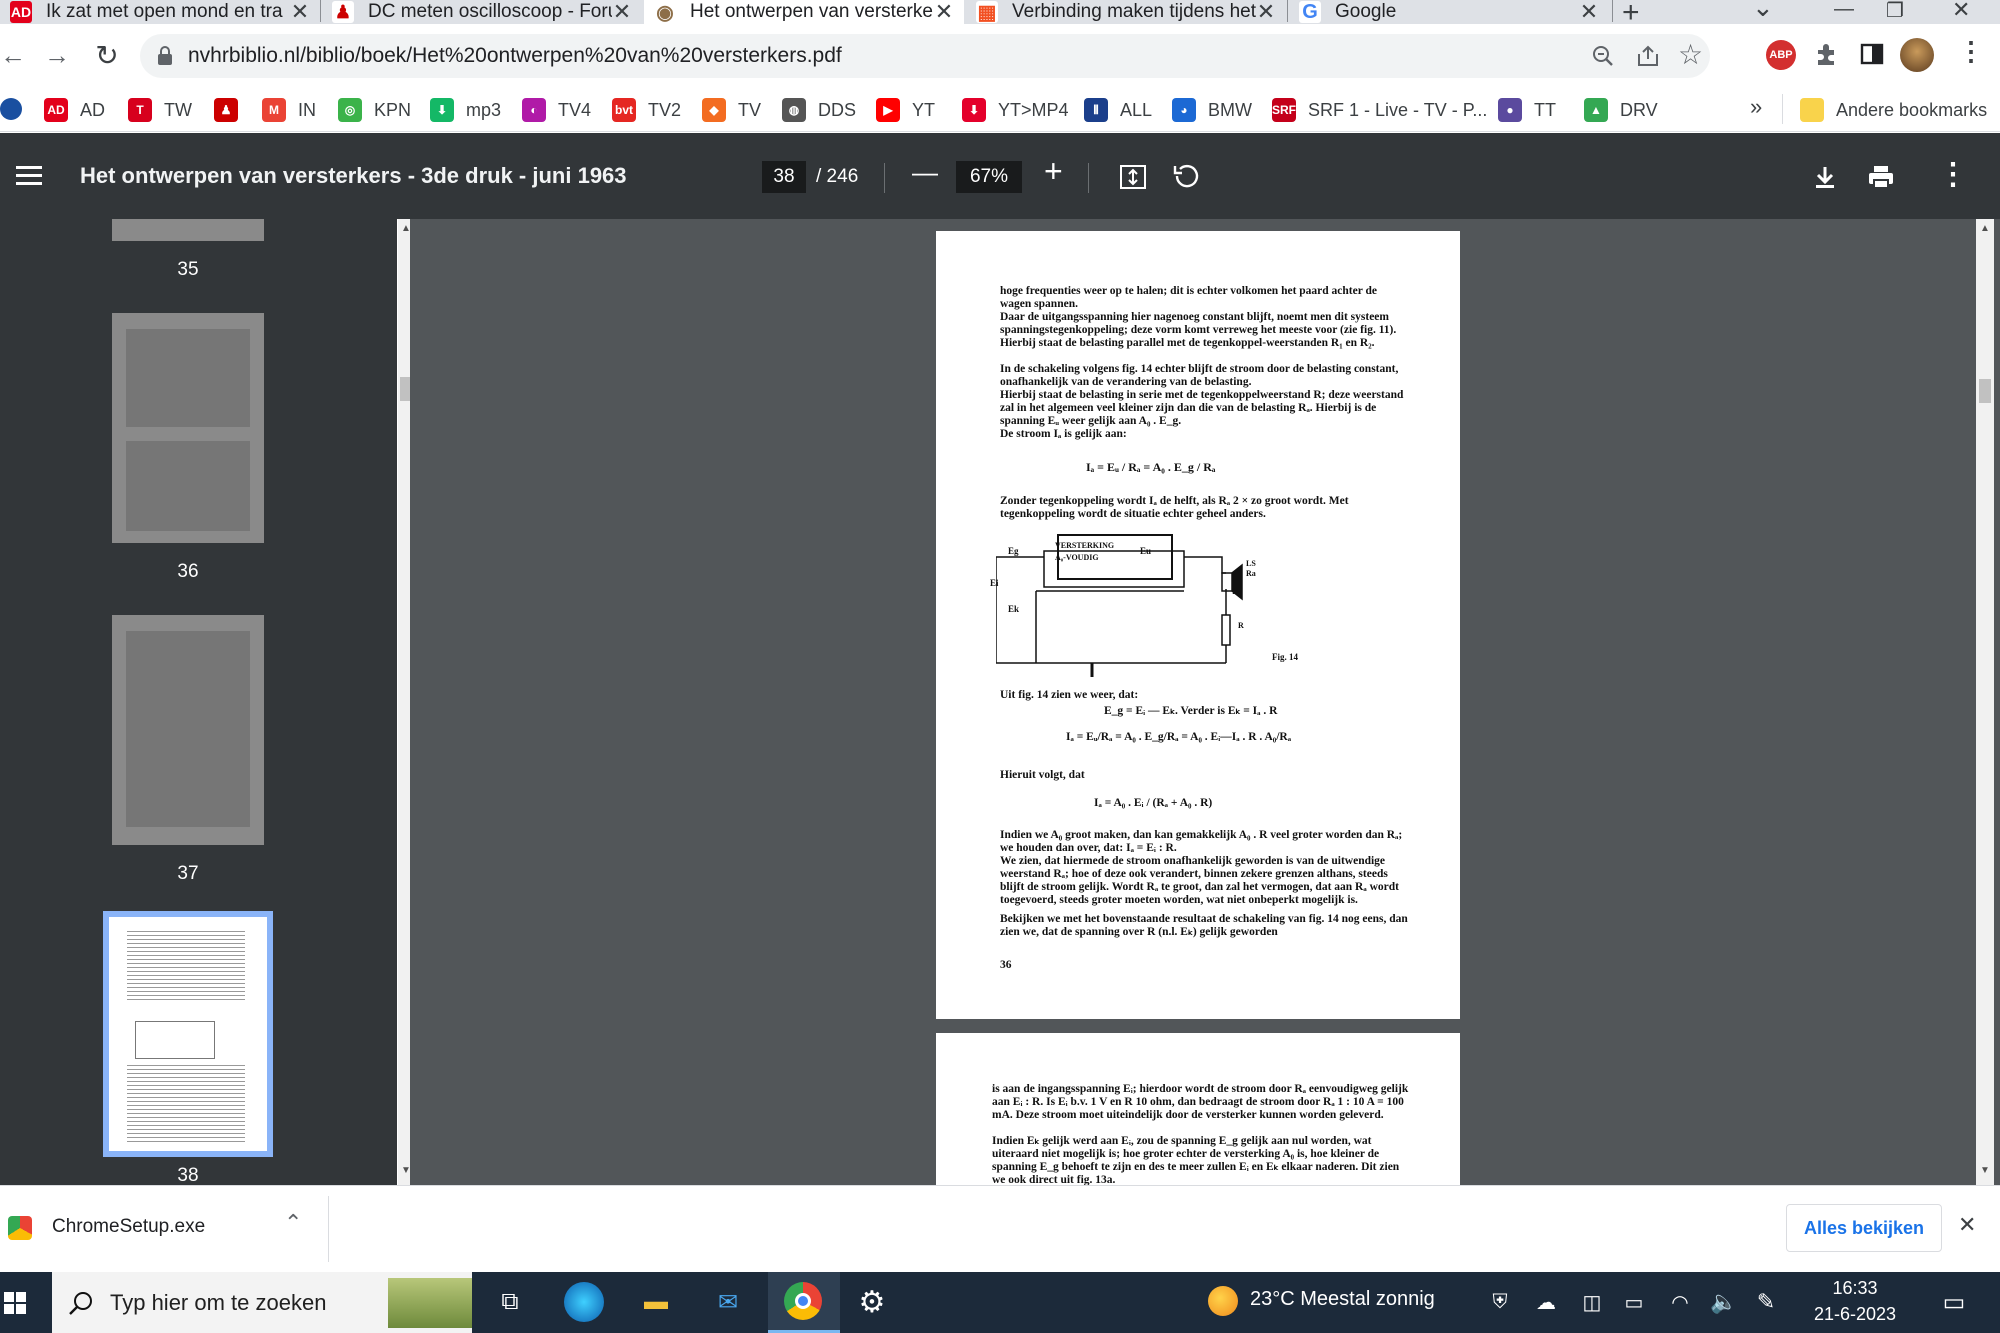 The width and height of the screenshot is (2000, 1333). What do you see at coordinates (1855, 1288) in the screenshot?
I see `clock-time: 16:33` at bounding box center [1855, 1288].